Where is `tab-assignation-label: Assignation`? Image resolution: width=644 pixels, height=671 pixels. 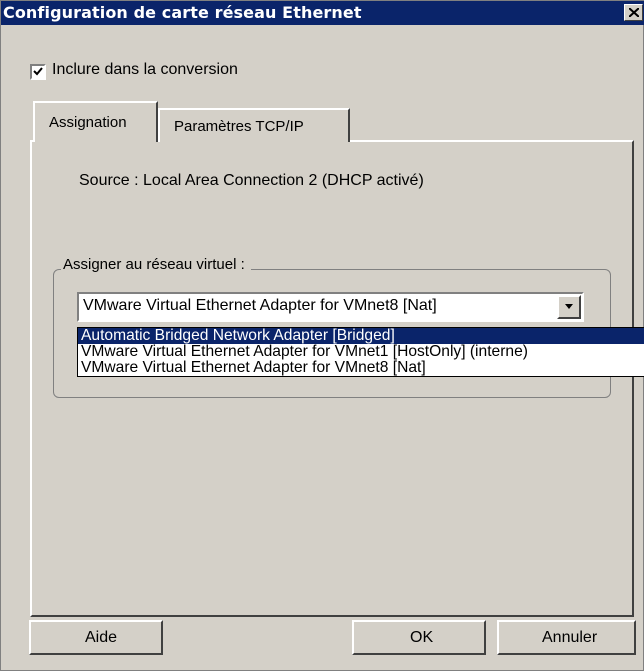
tab-assignation-label: Assignation is located at coordinates (88, 122).